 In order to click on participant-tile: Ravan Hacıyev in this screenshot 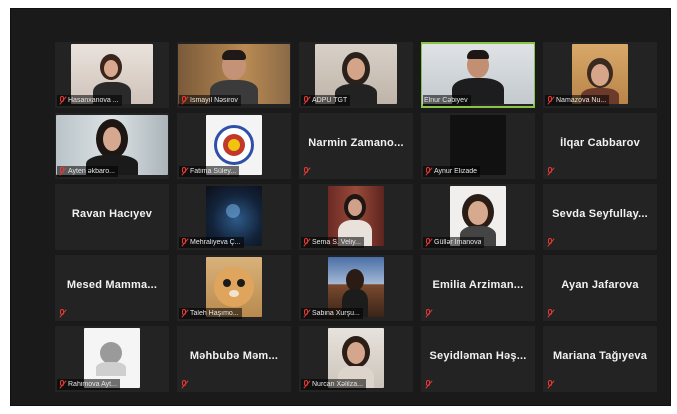, I will do `click(112, 217)`.